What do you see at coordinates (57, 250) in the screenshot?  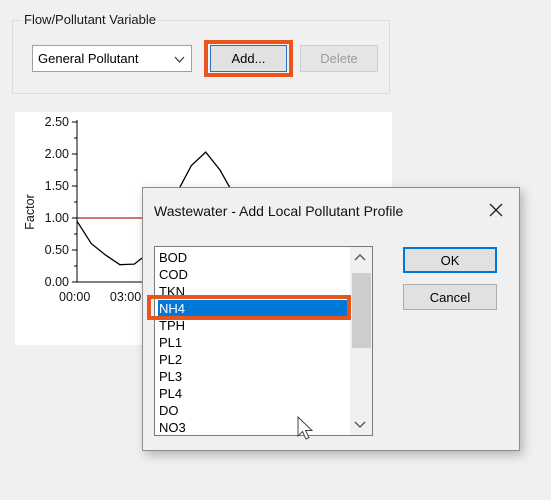 I see `y-tick-label: 0.50` at bounding box center [57, 250].